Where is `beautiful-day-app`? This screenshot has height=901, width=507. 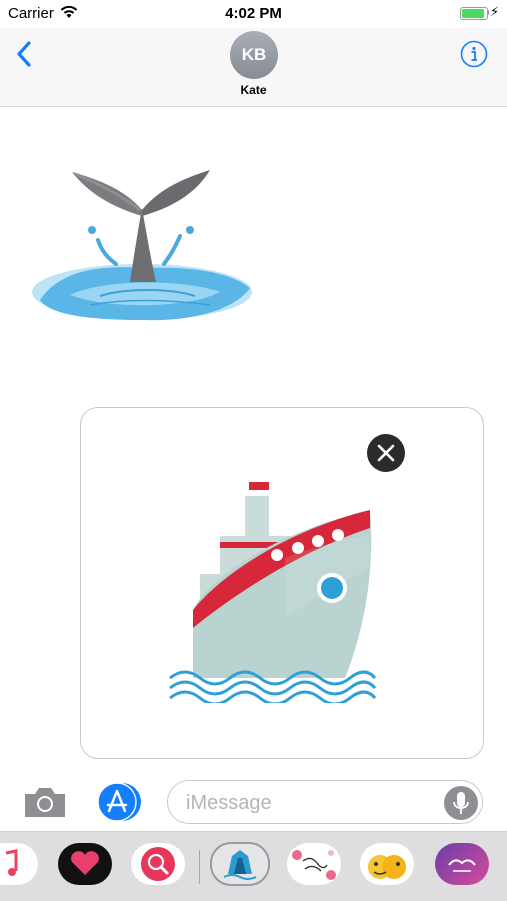 beautiful-day-app is located at coordinates (314, 864).